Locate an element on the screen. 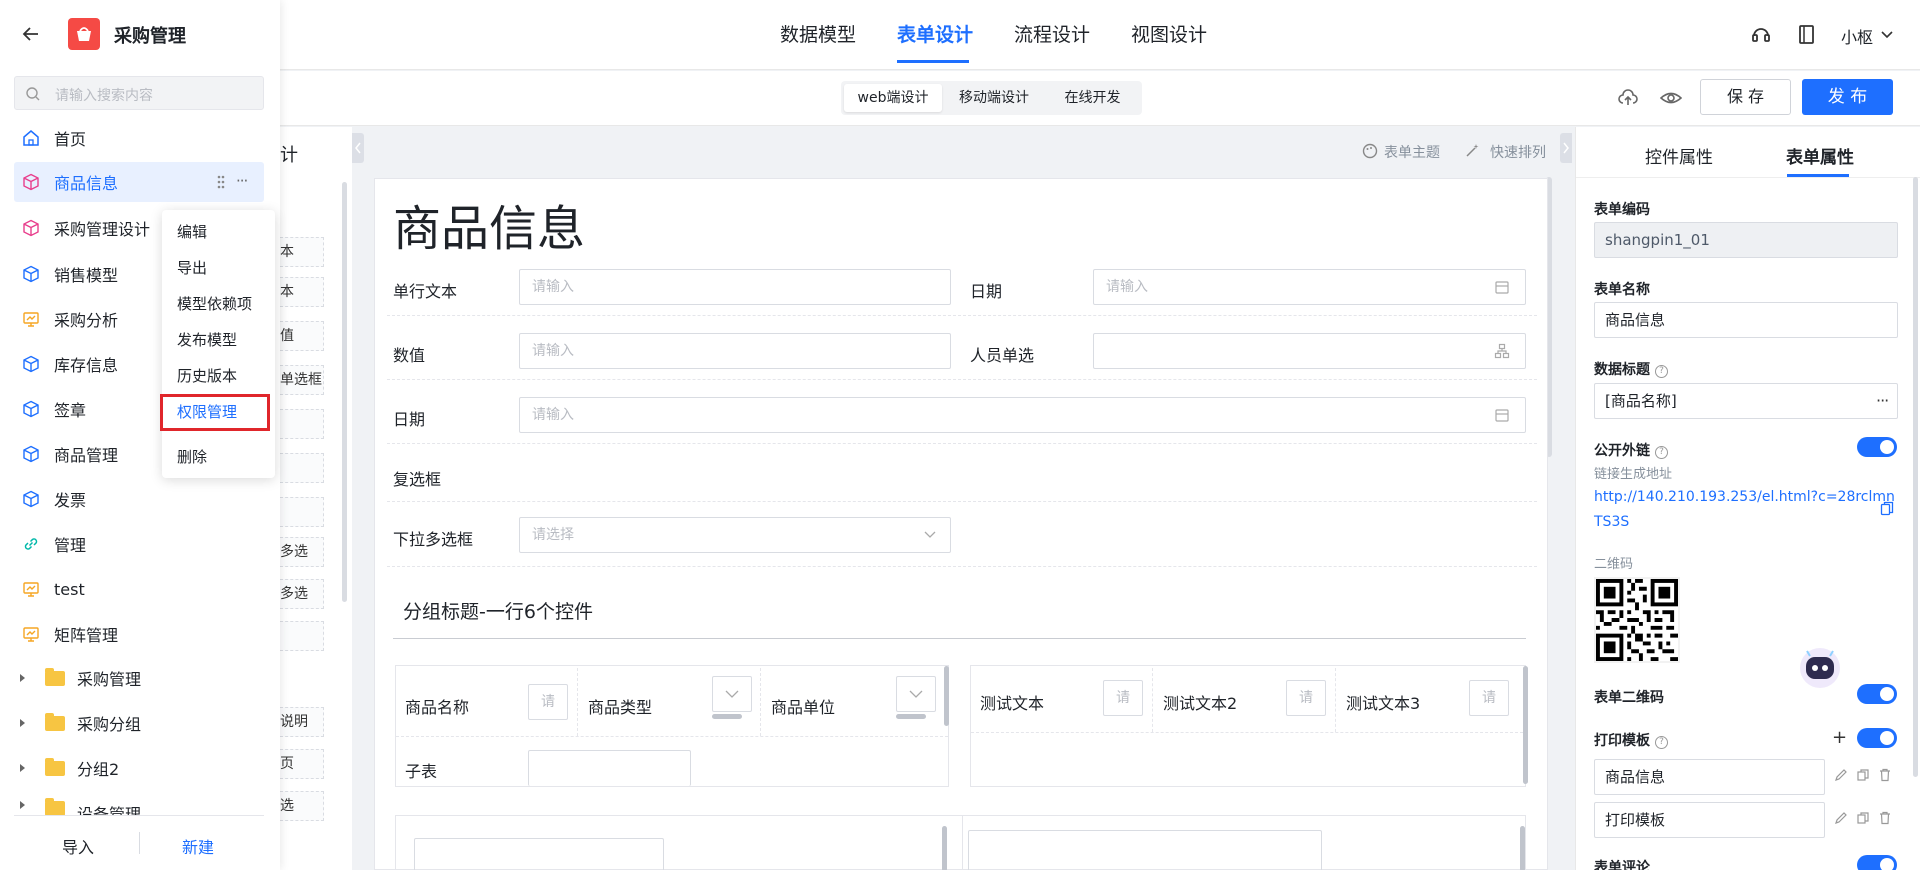 This screenshot has width=1920, height=870. form-name-input: 商品信息 is located at coordinates (1746, 320).